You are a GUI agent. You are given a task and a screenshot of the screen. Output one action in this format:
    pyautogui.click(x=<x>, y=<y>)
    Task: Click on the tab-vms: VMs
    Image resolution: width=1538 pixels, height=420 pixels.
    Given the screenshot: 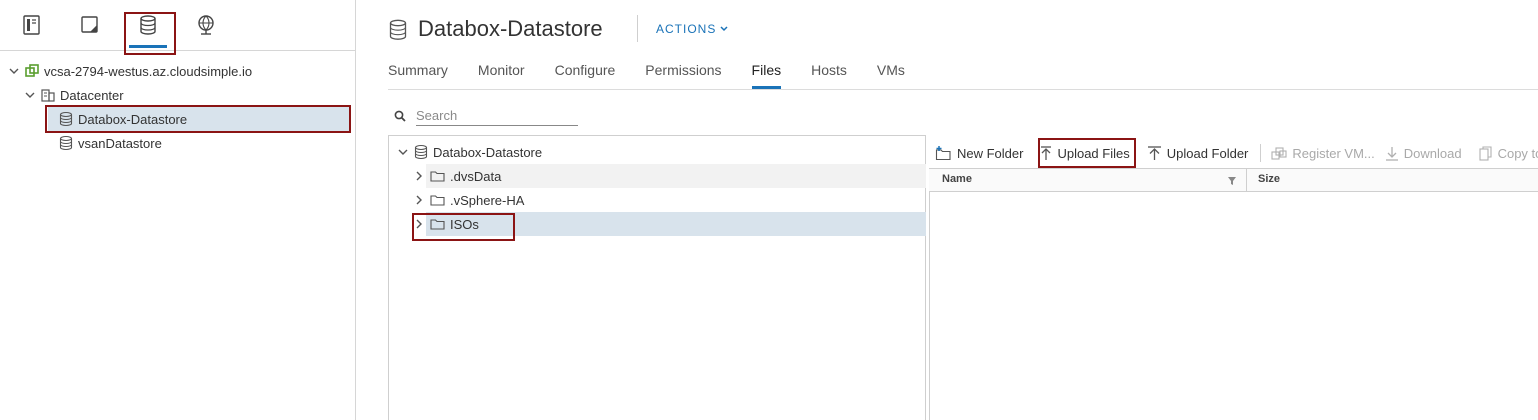 What is the action you would take?
    pyautogui.click(x=891, y=73)
    